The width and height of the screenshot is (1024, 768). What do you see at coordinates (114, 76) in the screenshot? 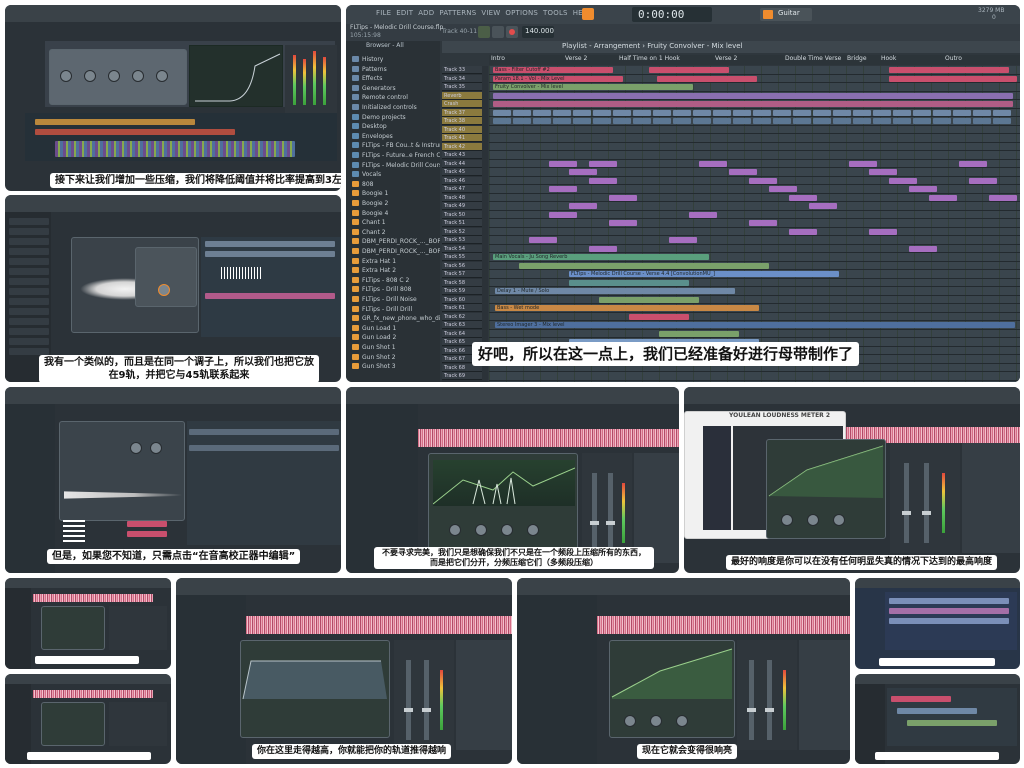
I see `attack-knob` at bounding box center [114, 76].